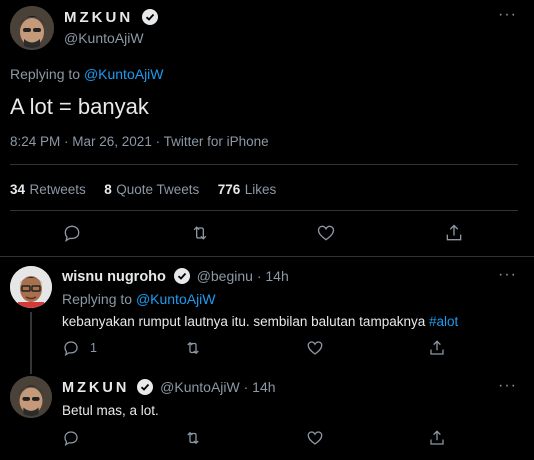 This screenshot has height=460, width=534. I want to click on reply-count: 1, so click(93, 348).